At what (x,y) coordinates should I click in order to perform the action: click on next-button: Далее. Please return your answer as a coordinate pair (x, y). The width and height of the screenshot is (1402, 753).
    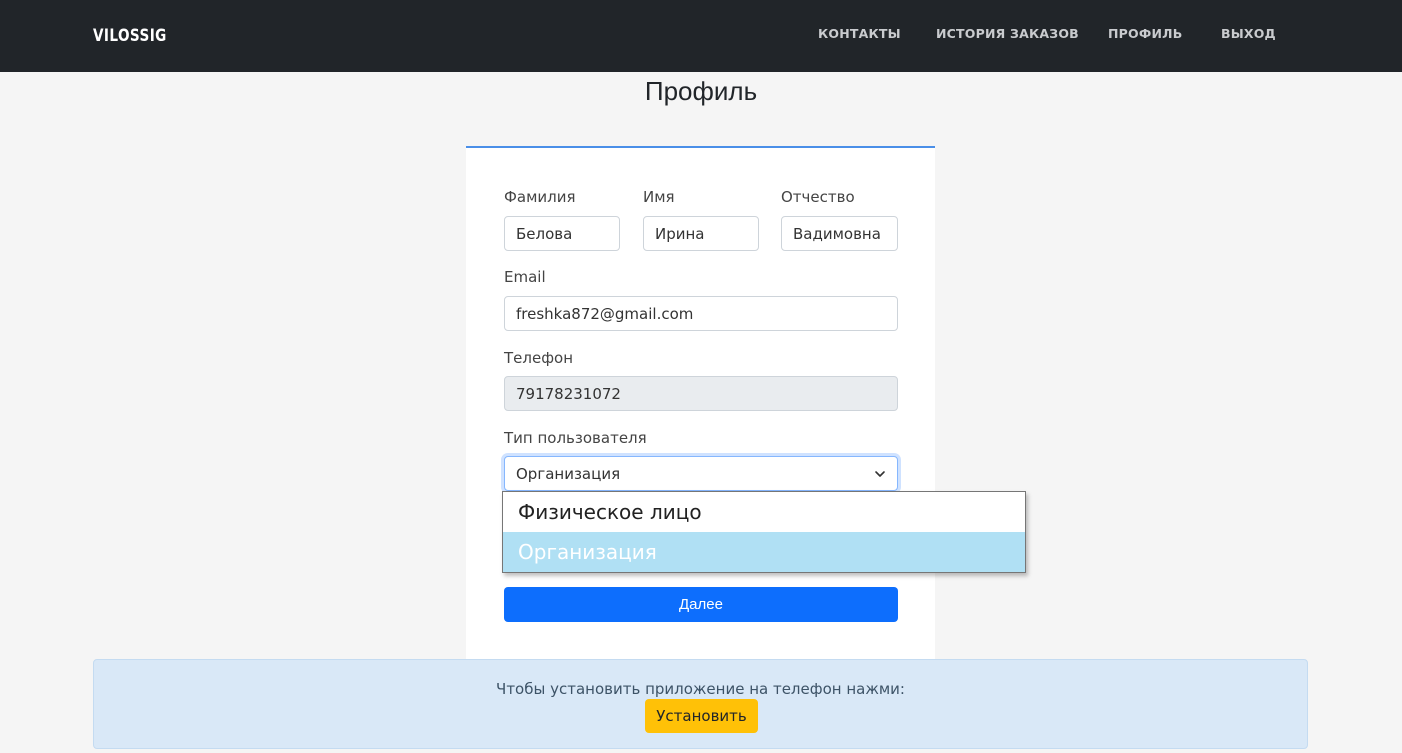
    Looking at the image, I should click on (701, 604).